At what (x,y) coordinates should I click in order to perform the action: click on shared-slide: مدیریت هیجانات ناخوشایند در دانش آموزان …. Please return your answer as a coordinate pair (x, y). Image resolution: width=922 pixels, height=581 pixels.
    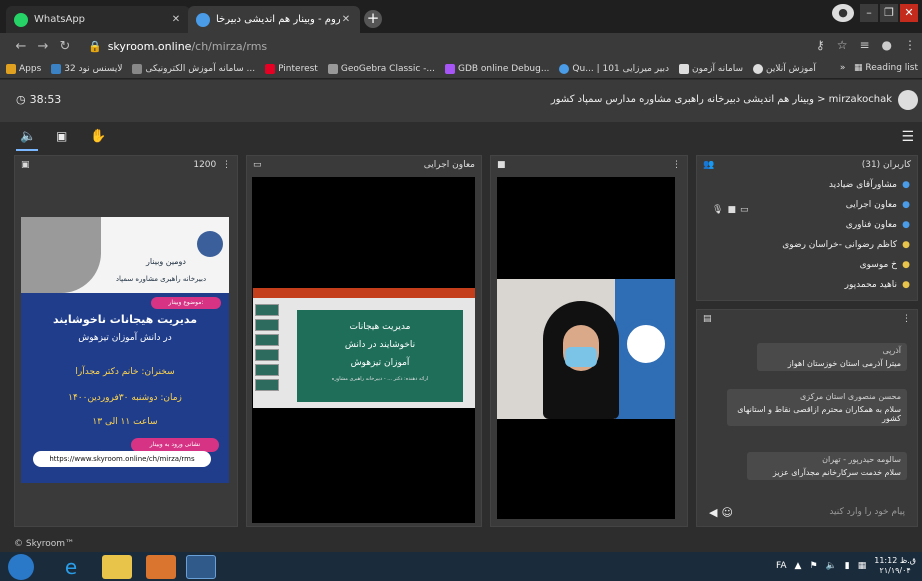
    Looking at the image, I should click on (380, 356).